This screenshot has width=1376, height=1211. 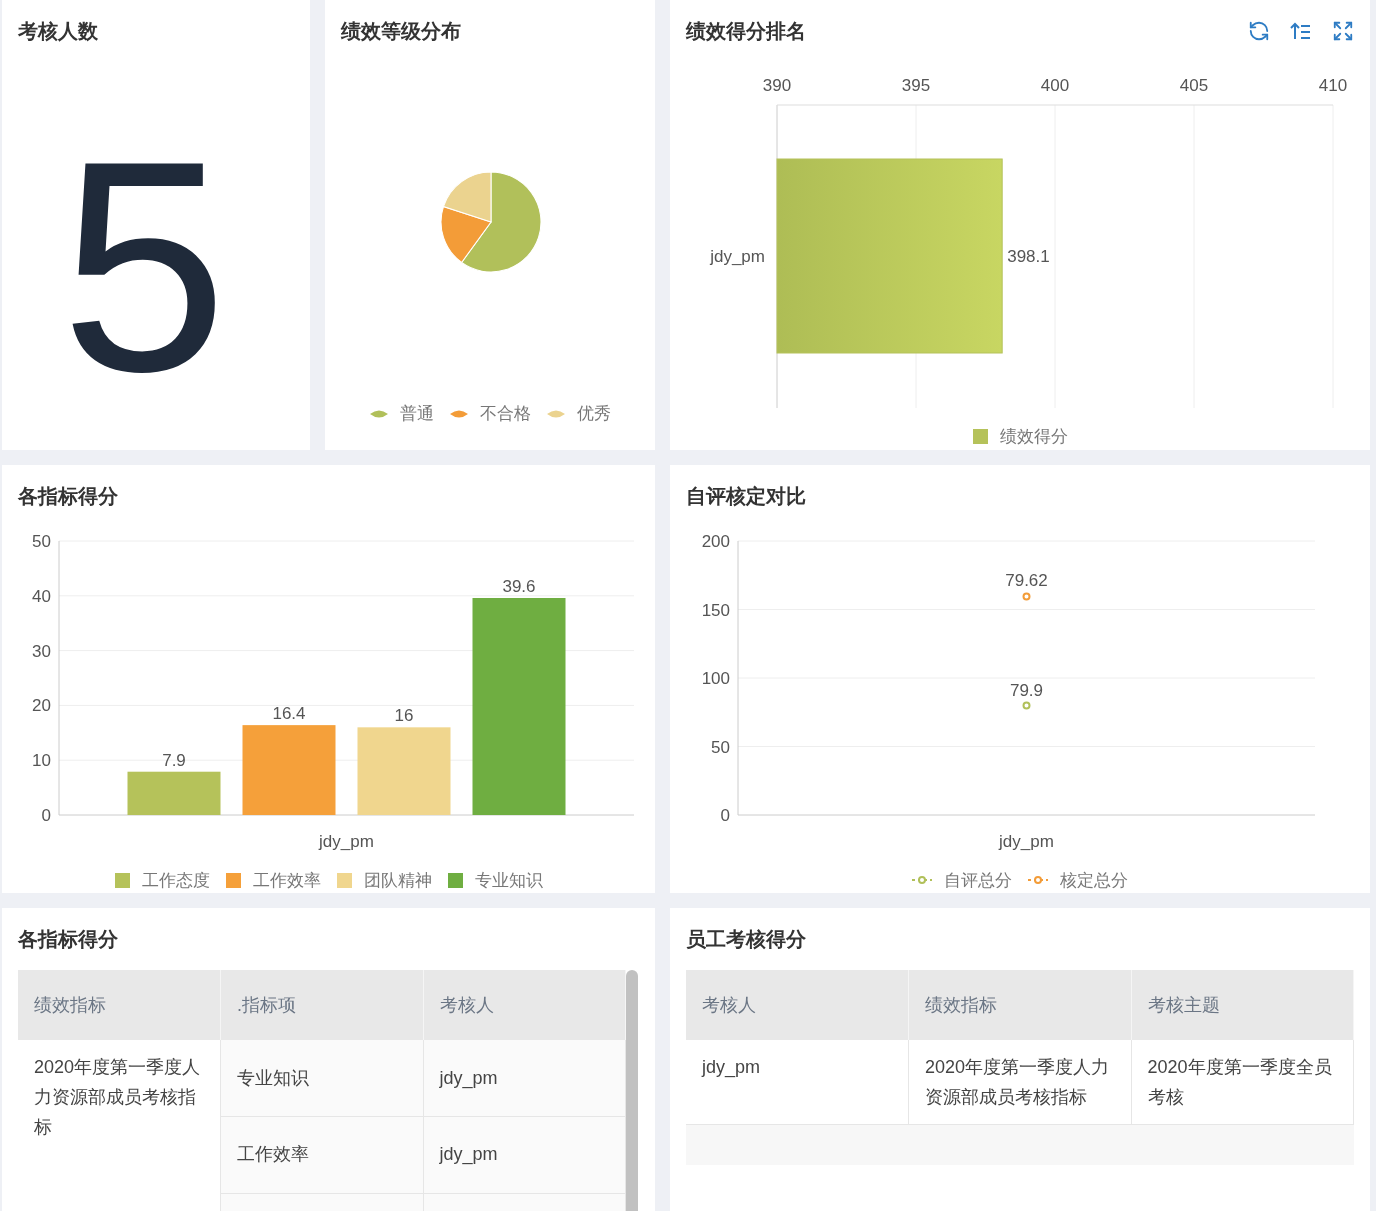 I want to click on legend-item: 工作态度, so click(x=162, y=880).